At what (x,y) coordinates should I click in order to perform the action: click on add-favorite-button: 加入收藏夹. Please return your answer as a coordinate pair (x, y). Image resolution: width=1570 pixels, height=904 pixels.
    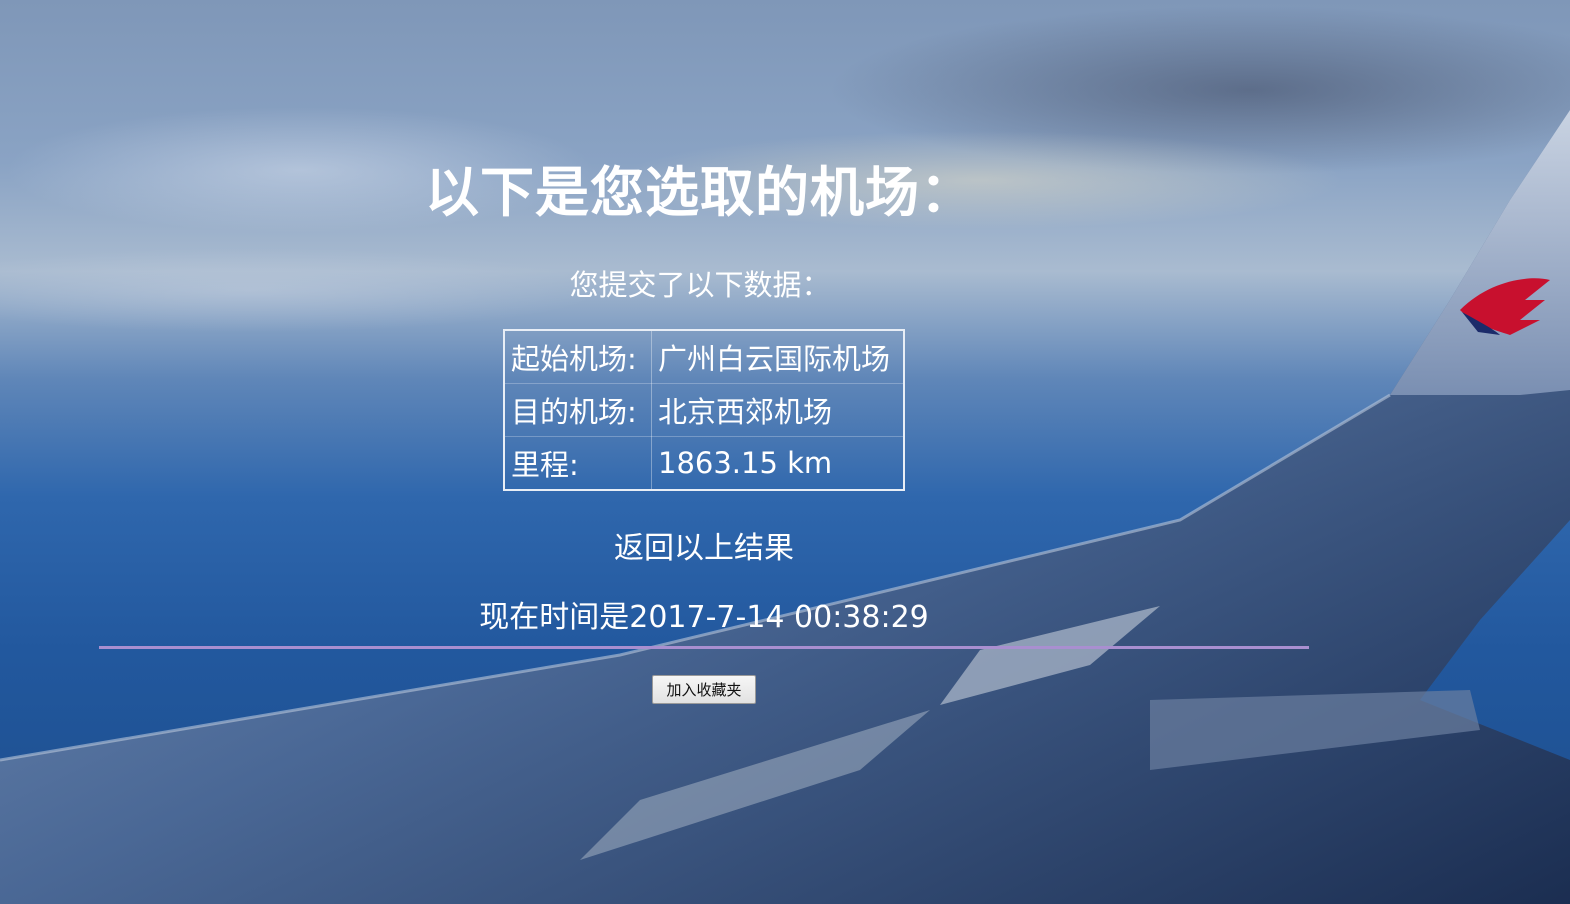
    Looking at the image, I should click on (704, 689).